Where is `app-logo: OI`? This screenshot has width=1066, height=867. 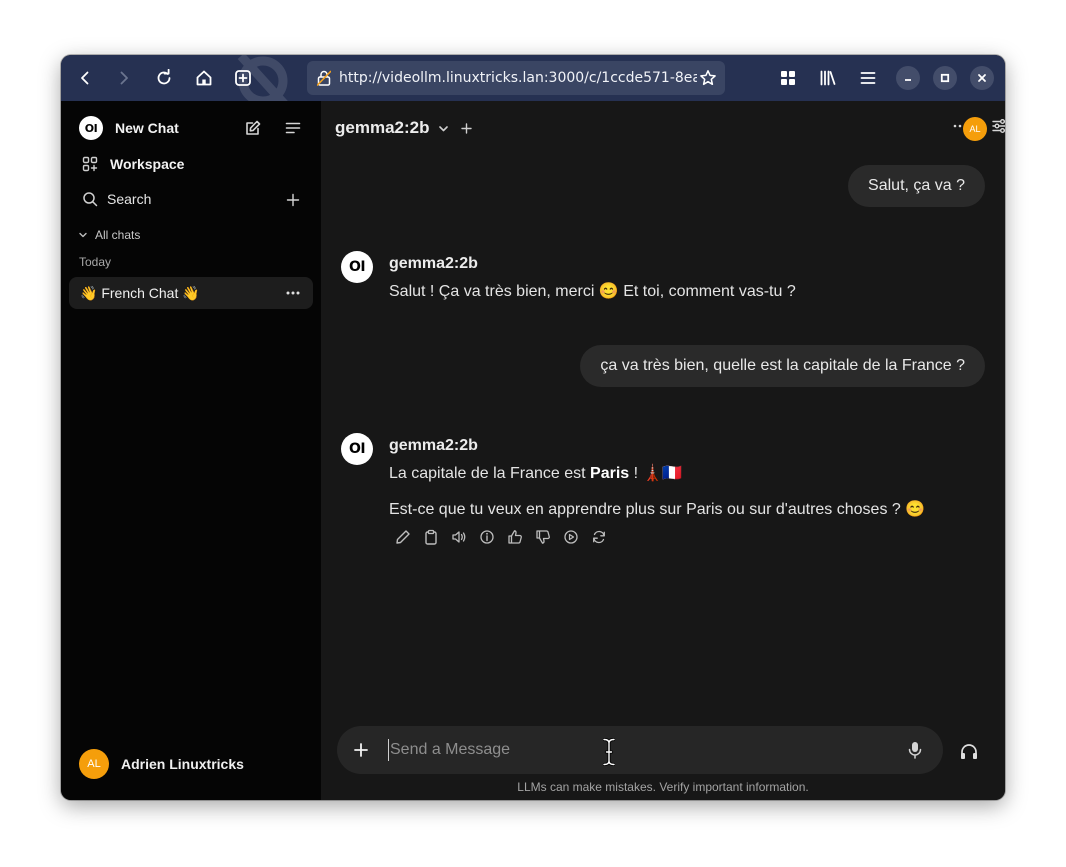 app-logo: OI is located at coordinates (91, 128).